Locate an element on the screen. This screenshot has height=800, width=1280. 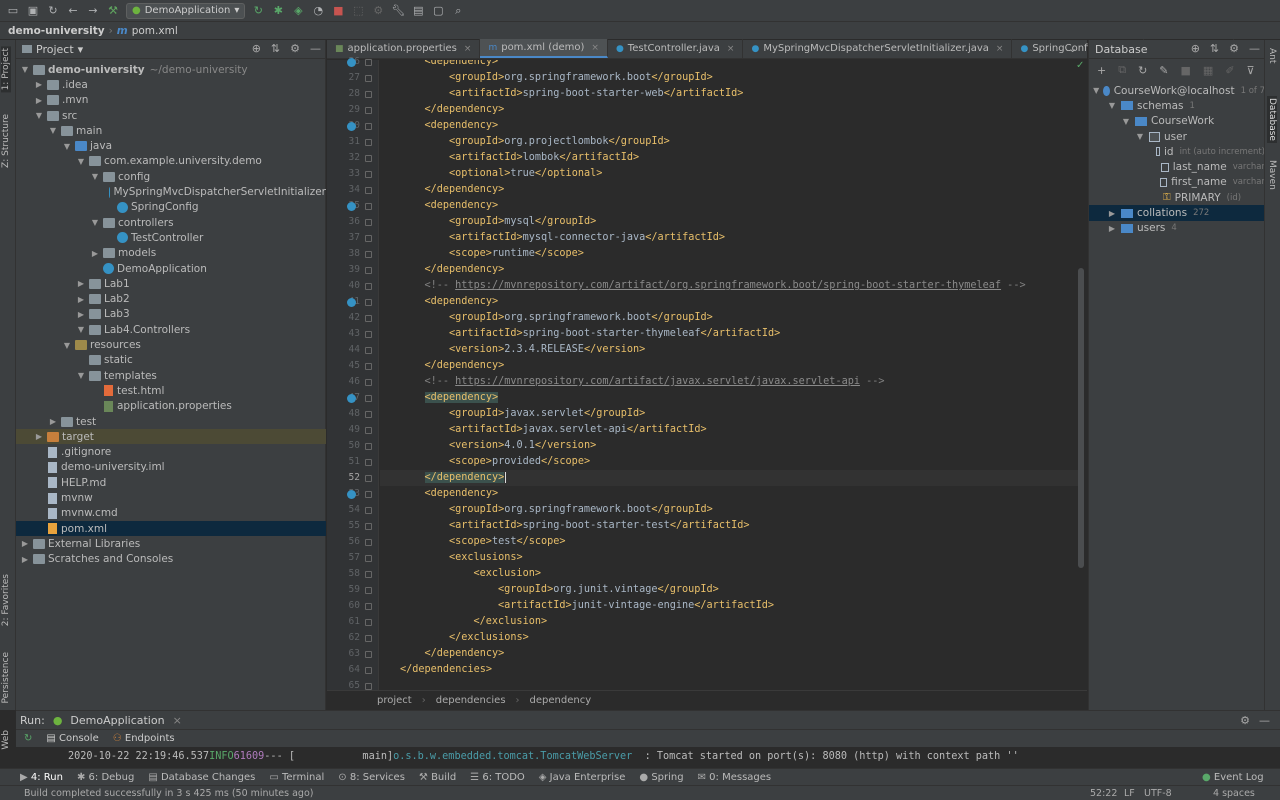
tree-item: ▶ Lab3 is located at coordinates (171, 314).